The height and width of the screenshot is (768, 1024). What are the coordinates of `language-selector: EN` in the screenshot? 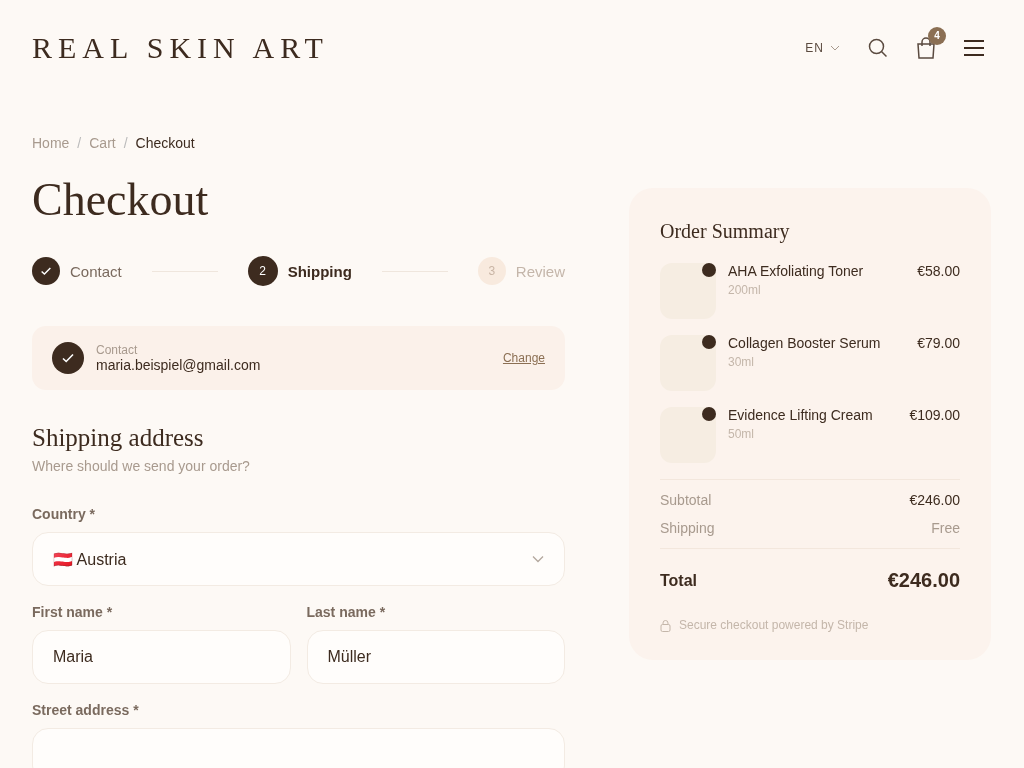 It's located at (822, 47).